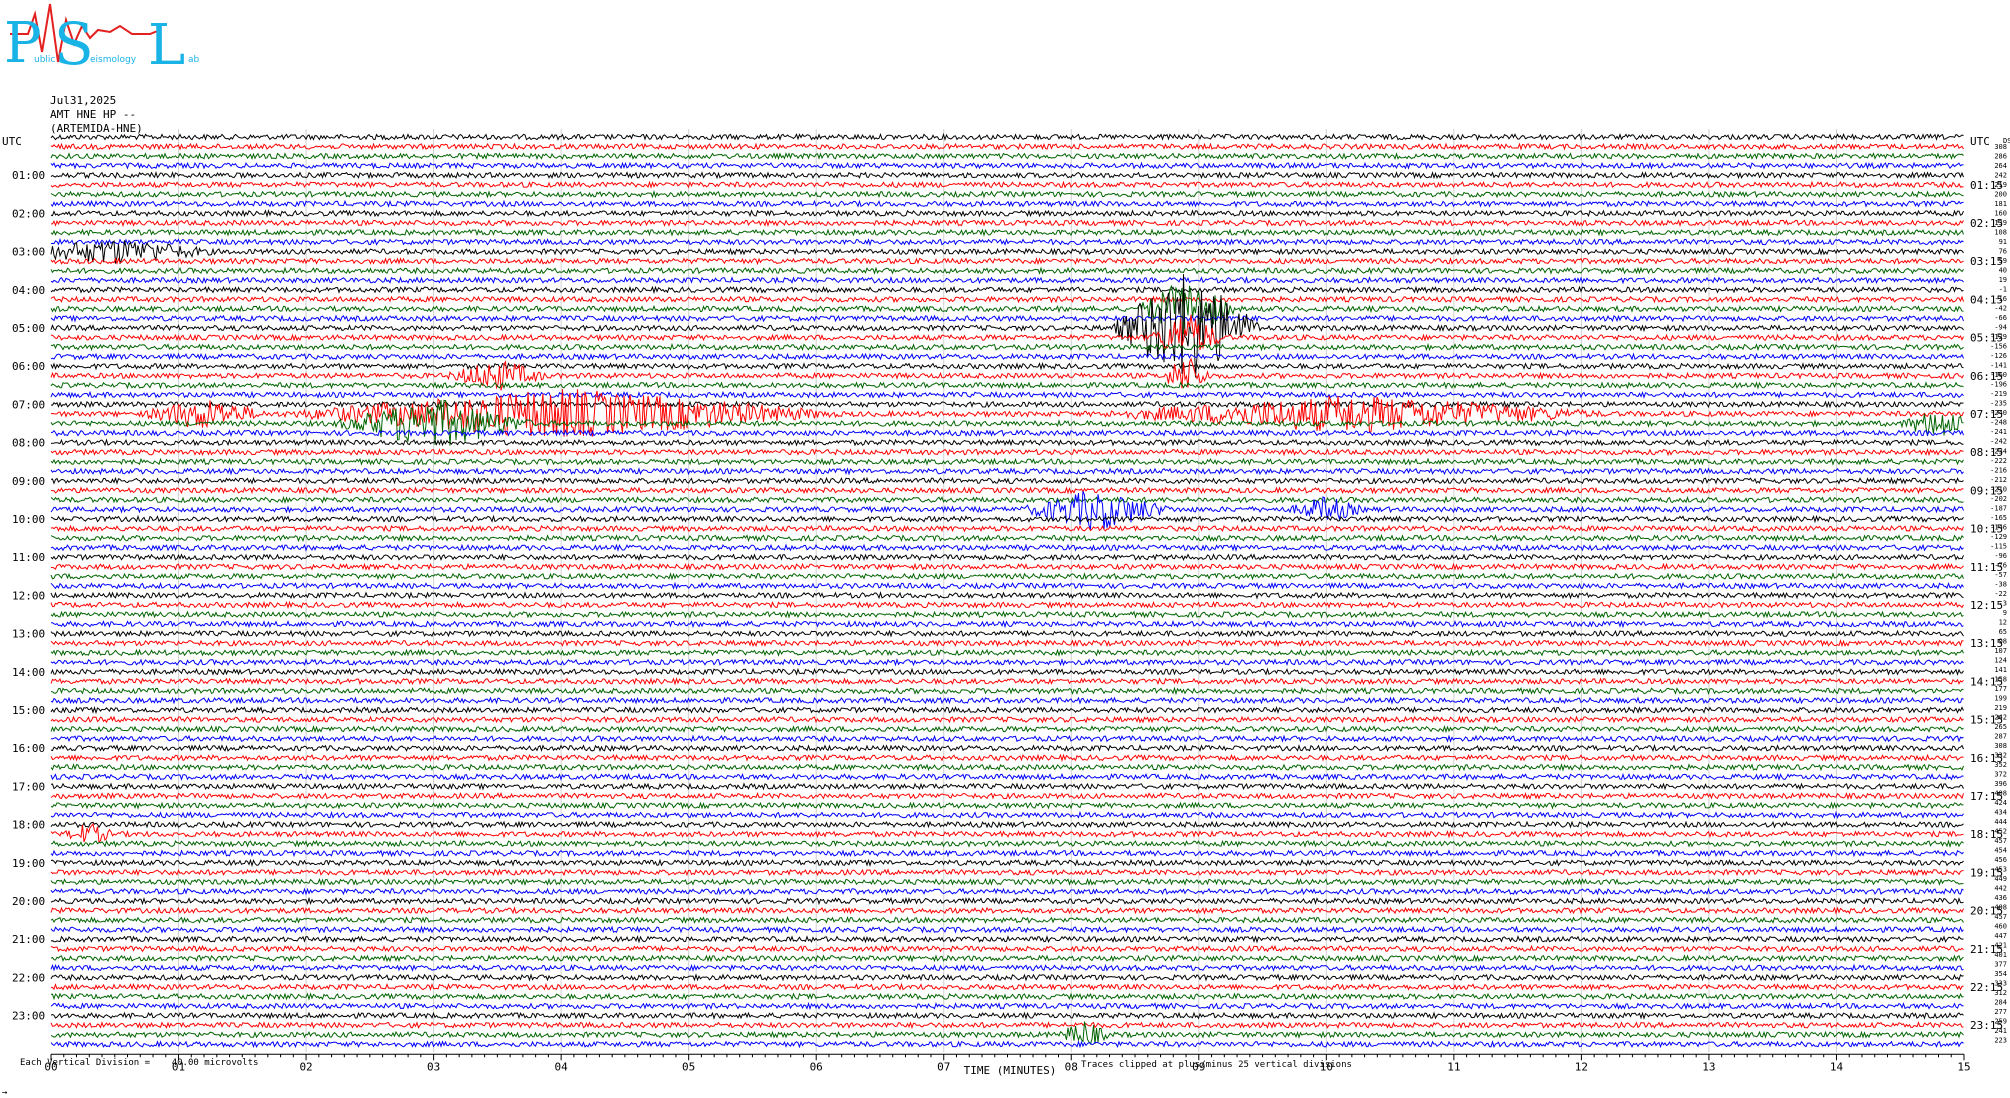 The width and height of the screenshot is (2010, 1098). What do you see at coordinates (1998, 461) in the screenshot?
I see `ds-value: -222` at bounding box center [1998, 461].